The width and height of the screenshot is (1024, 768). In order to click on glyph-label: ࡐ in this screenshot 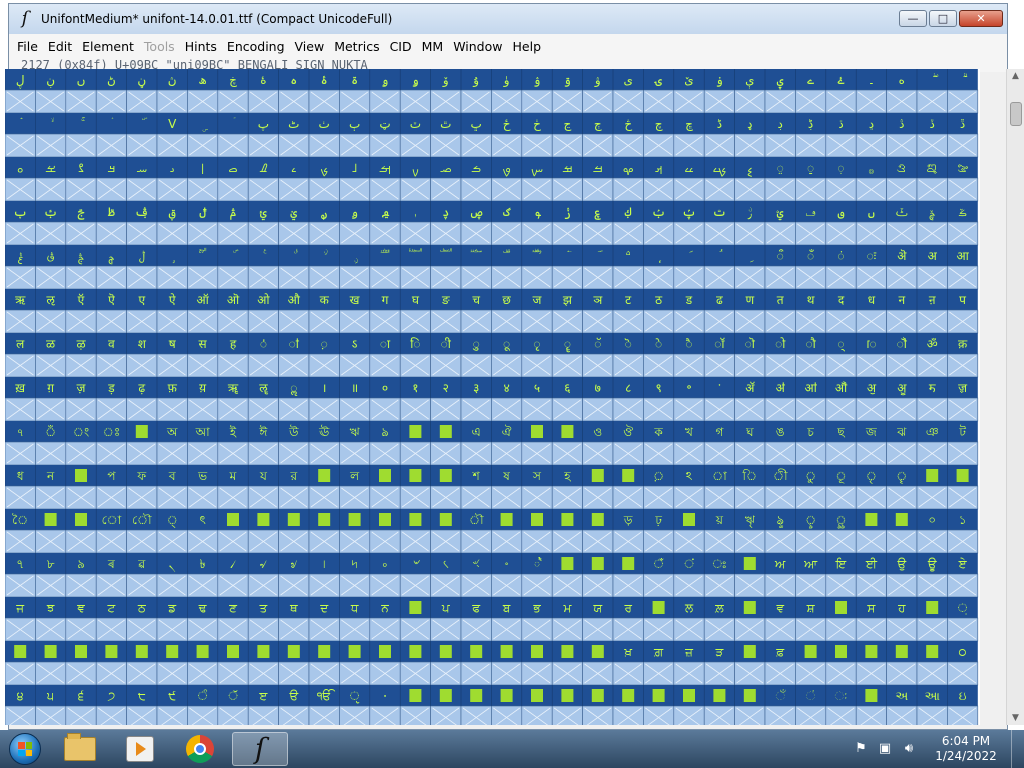, I will do `click(506, 169)`.